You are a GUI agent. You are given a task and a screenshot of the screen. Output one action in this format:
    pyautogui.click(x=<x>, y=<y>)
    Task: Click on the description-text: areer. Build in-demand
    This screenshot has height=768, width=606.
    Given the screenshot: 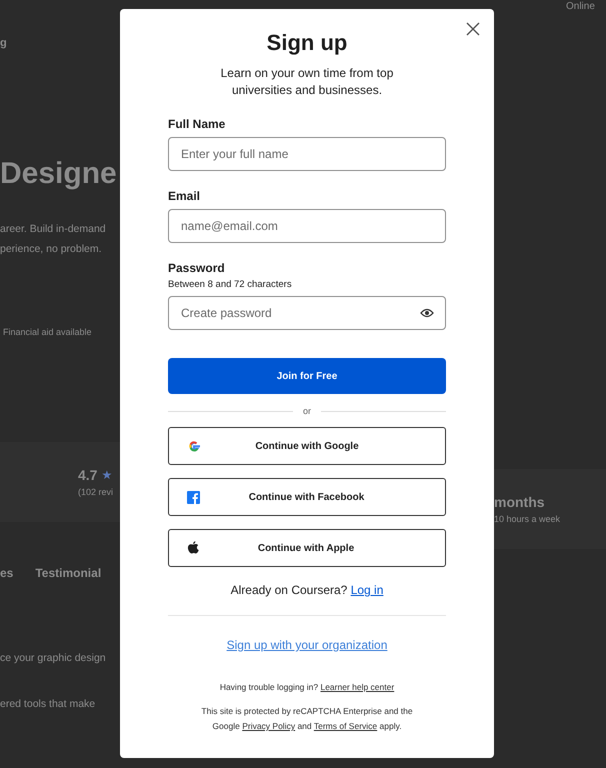 What is the action you would take?
    pyautogui.click(x=53, y=229)
    